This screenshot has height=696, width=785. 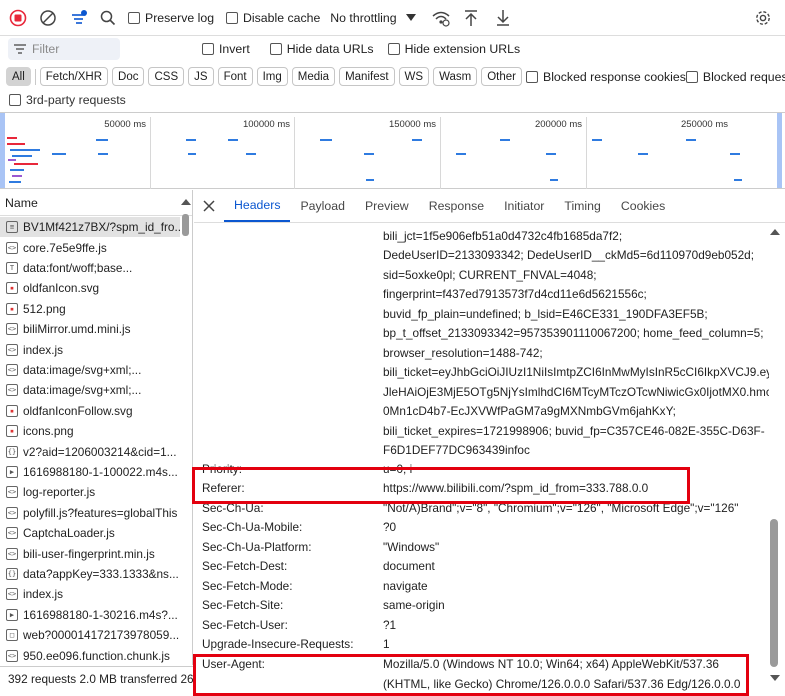 I want to click on download-icon, so click(x=503, y=18).